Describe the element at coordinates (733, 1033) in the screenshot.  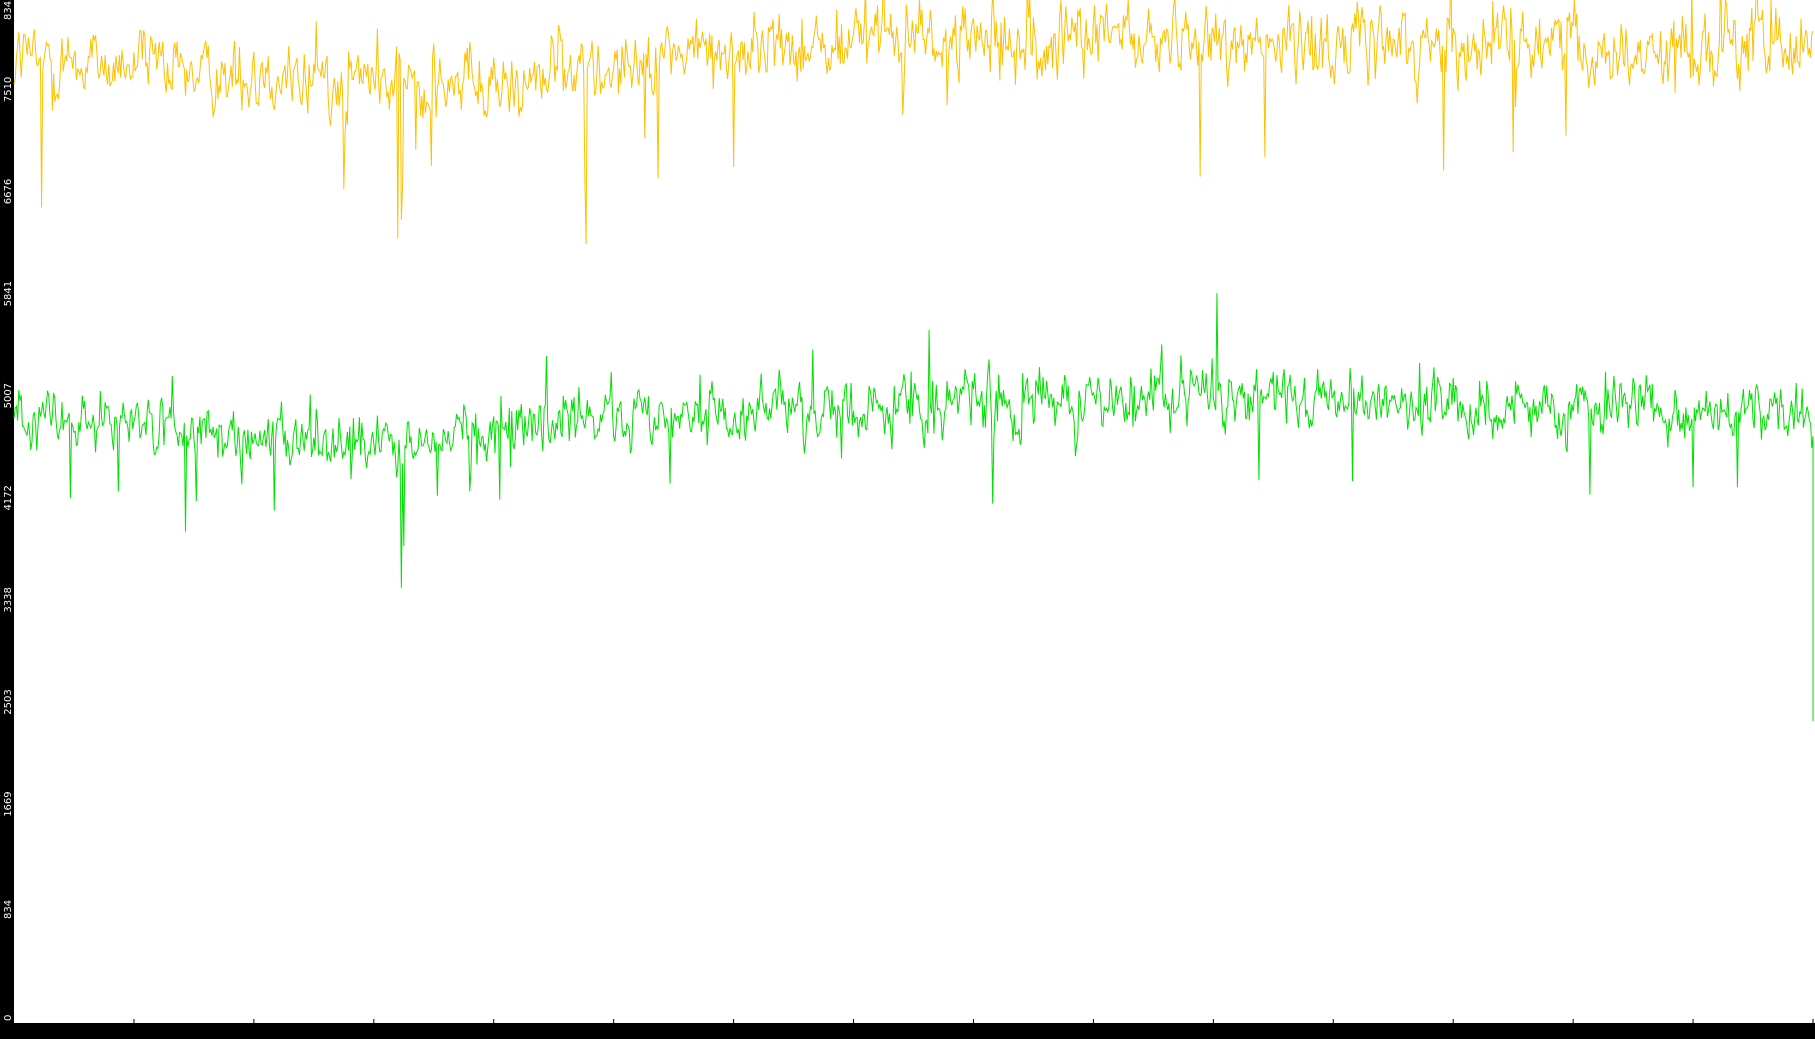
I see `x-tick-label: 14:06` at that location.